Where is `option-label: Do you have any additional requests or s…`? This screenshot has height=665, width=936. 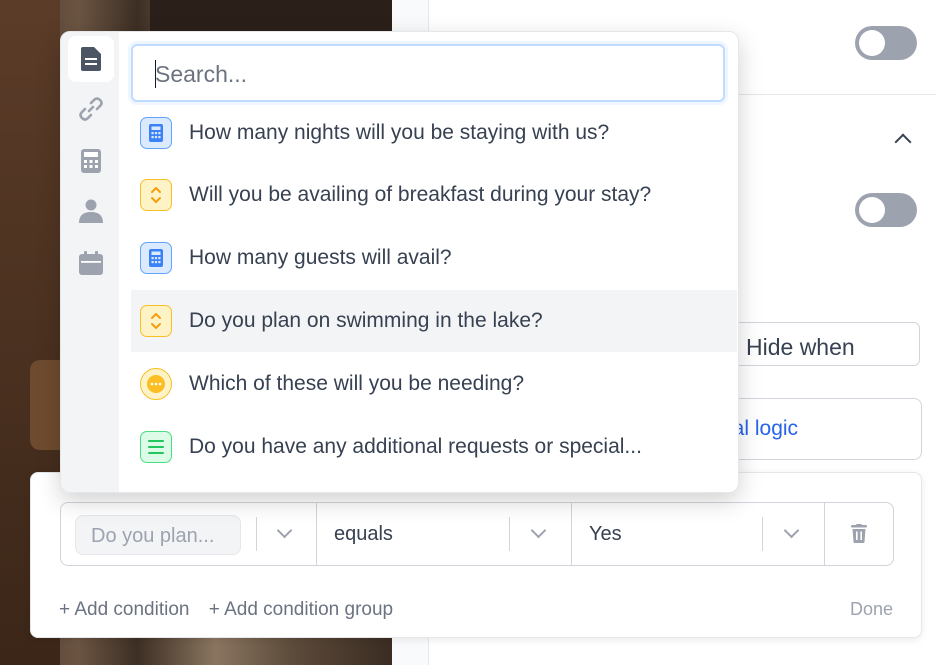 option-label: Do you have any additional requests or s… is located at coordinates (415, 446).